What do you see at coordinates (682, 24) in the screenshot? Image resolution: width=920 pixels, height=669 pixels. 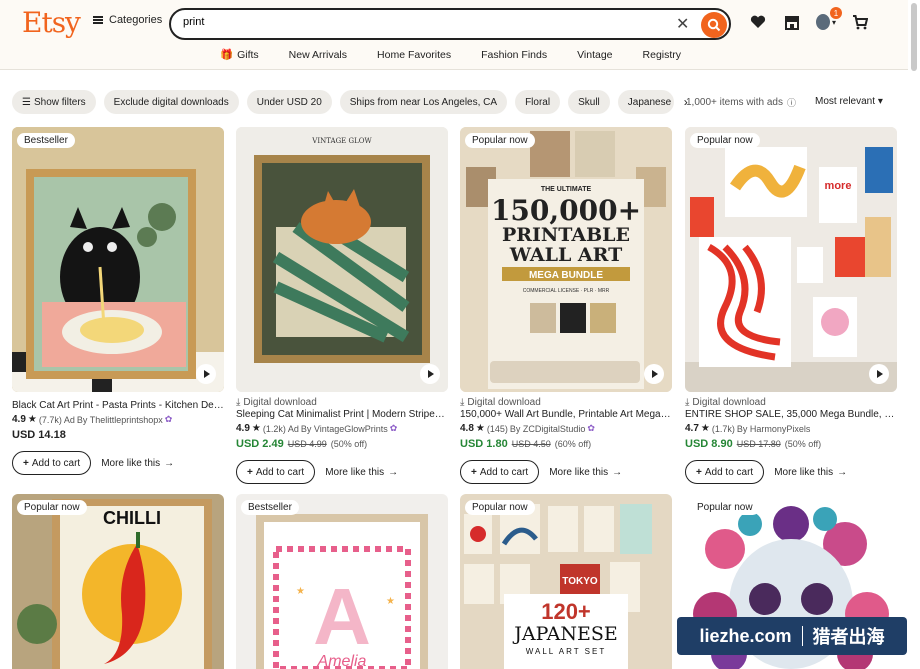 I see `clear-icon: ✕` at bounding box center [682, 24].